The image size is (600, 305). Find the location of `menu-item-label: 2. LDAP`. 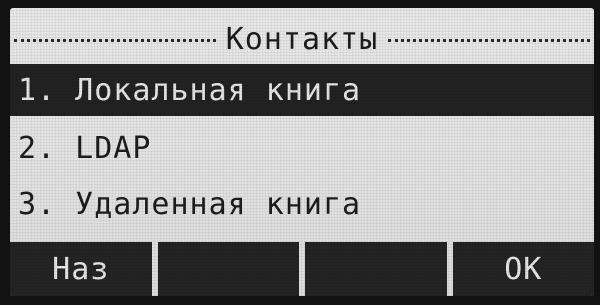

menu-item-label: 2. LDAP is located at coordinates (85, 148).